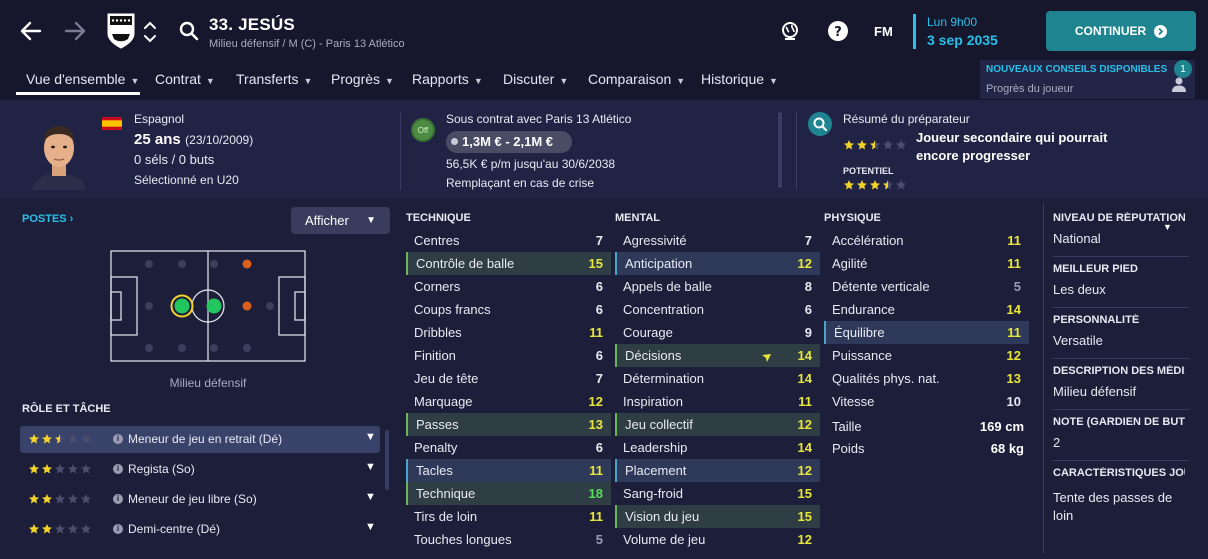 The width and height of the screenshot is (1208, 559). I want to click on potential-label: POTENTIEL, so click(868, 171).